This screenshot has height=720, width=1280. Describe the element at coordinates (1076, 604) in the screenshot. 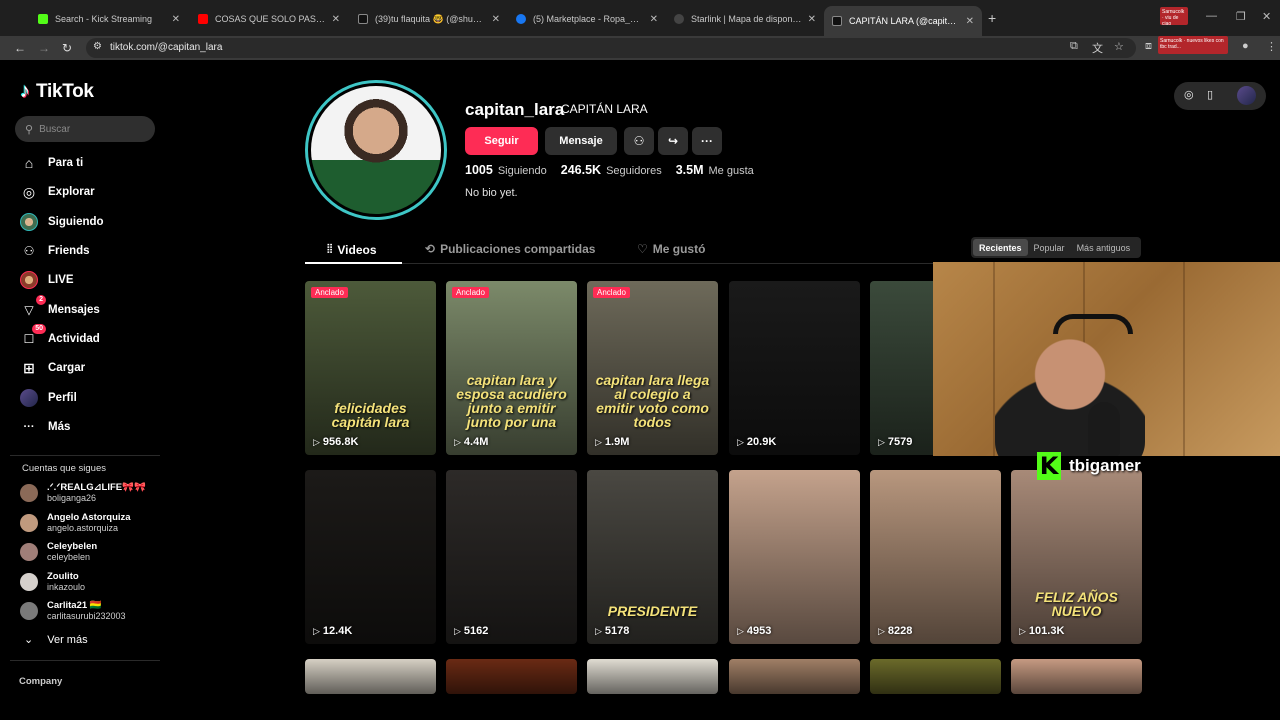

I see `video-caption: FELIZ AÑOS NUEVO` at that location.